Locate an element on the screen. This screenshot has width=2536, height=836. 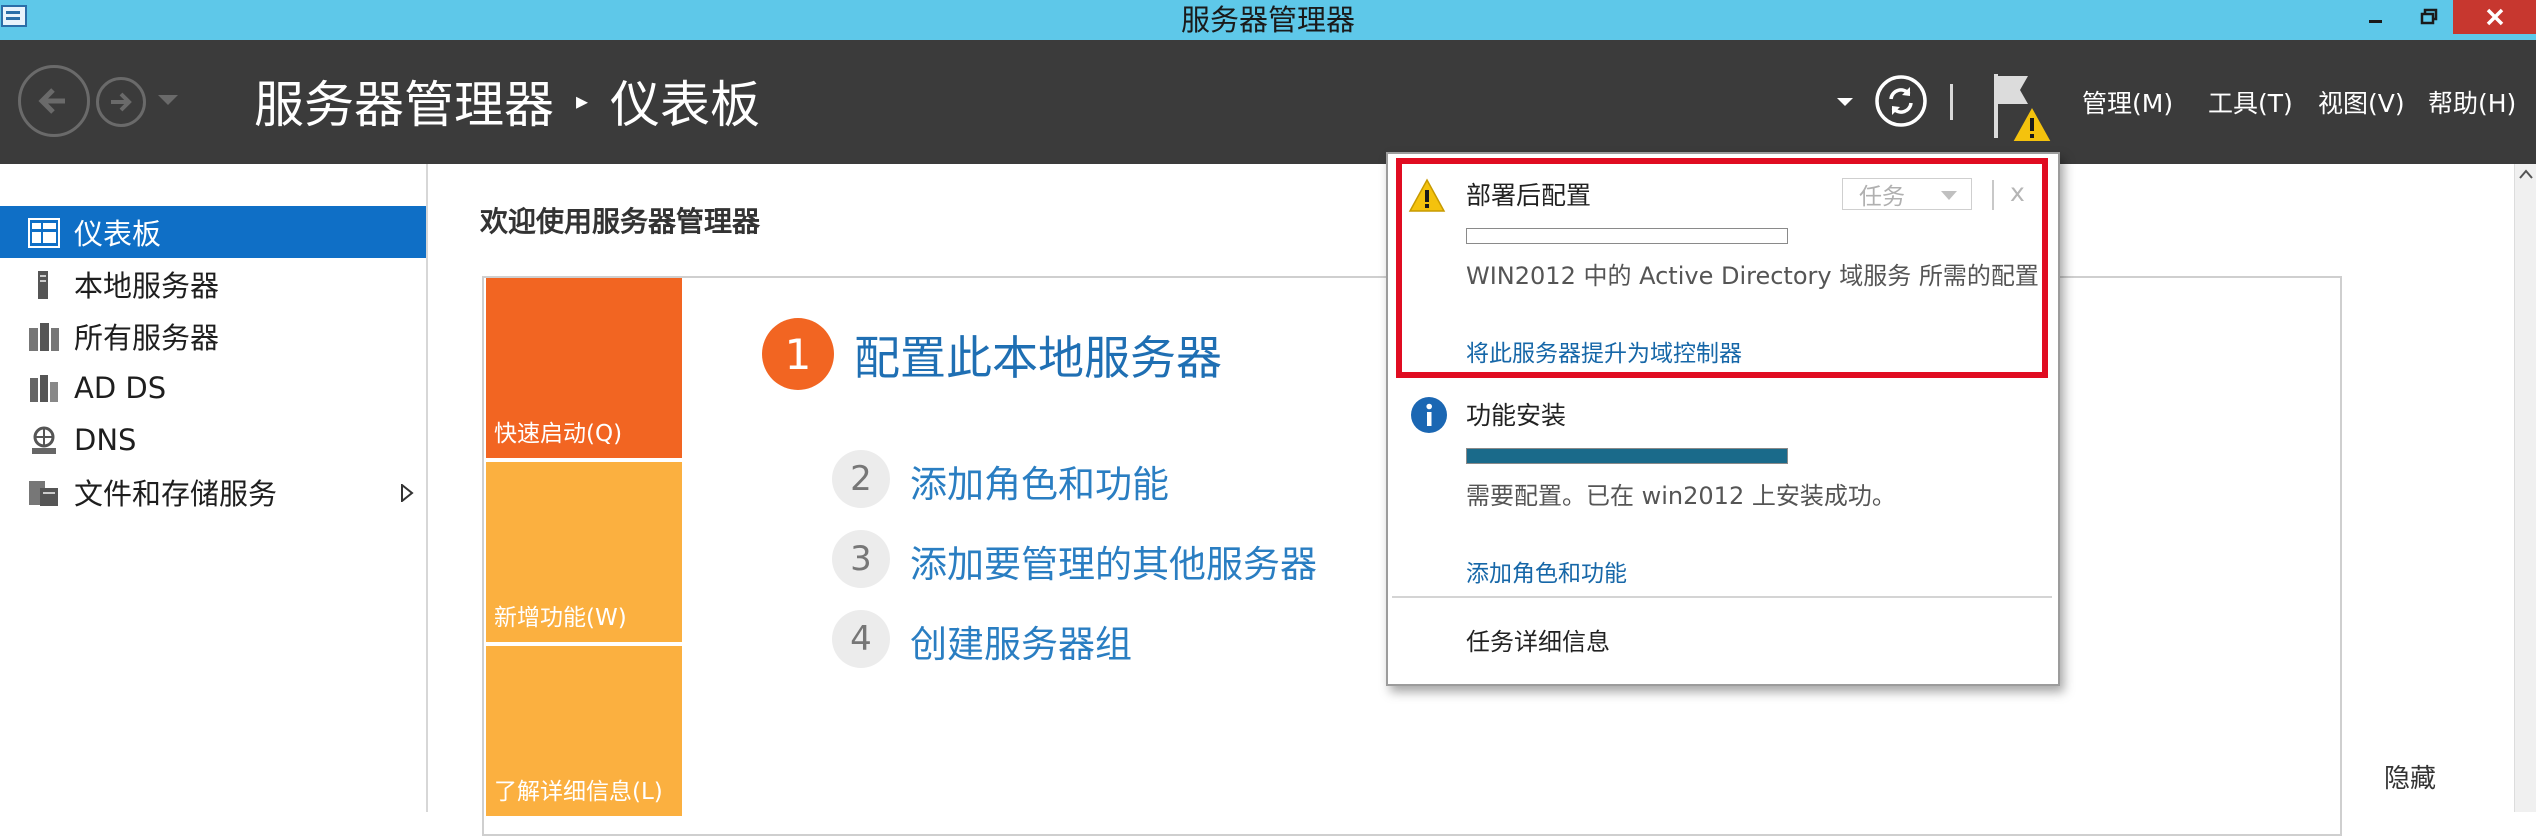
ad-ds-icon is located at coordinates (44, 388).